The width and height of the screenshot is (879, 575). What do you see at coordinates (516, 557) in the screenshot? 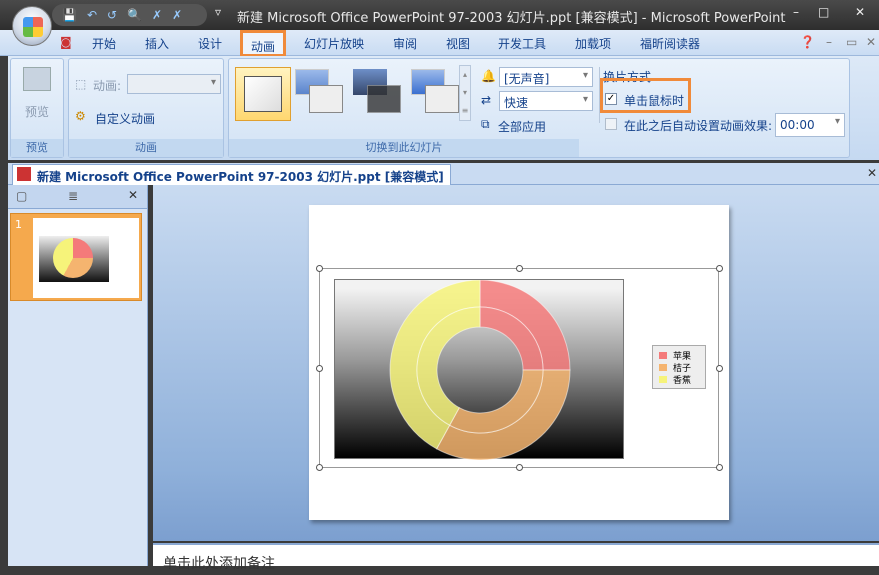
I see `notes-pane: 单击此处添加备注` at bounding box center [516, 557].